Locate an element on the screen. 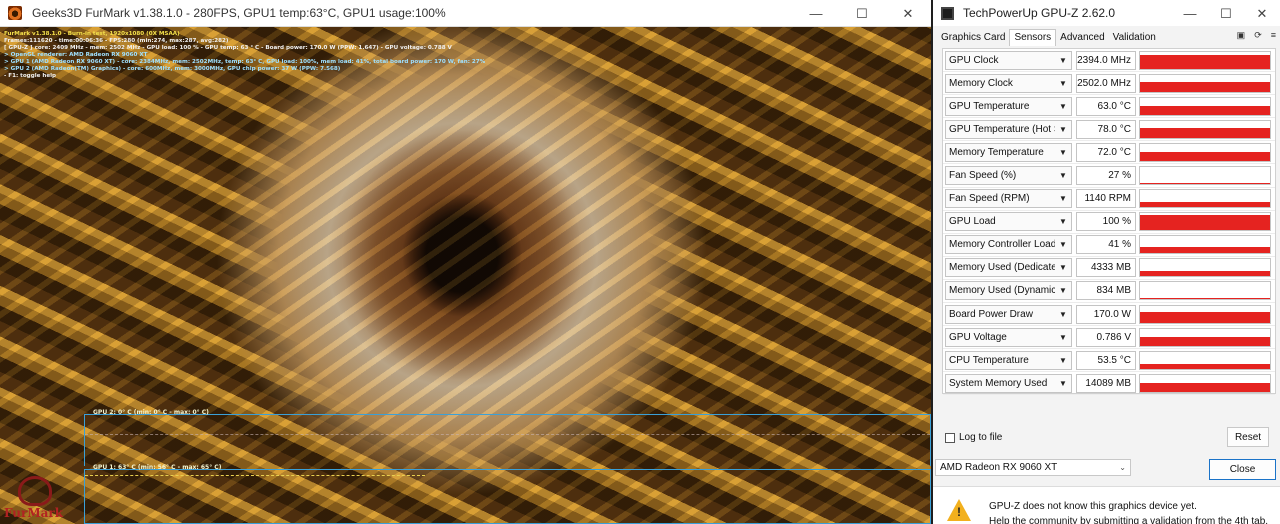 The height and width of the screenshot is (524, 1280). sensor-name-select: Memory Controller Load ▼ is located at coordinates (1008, 245).